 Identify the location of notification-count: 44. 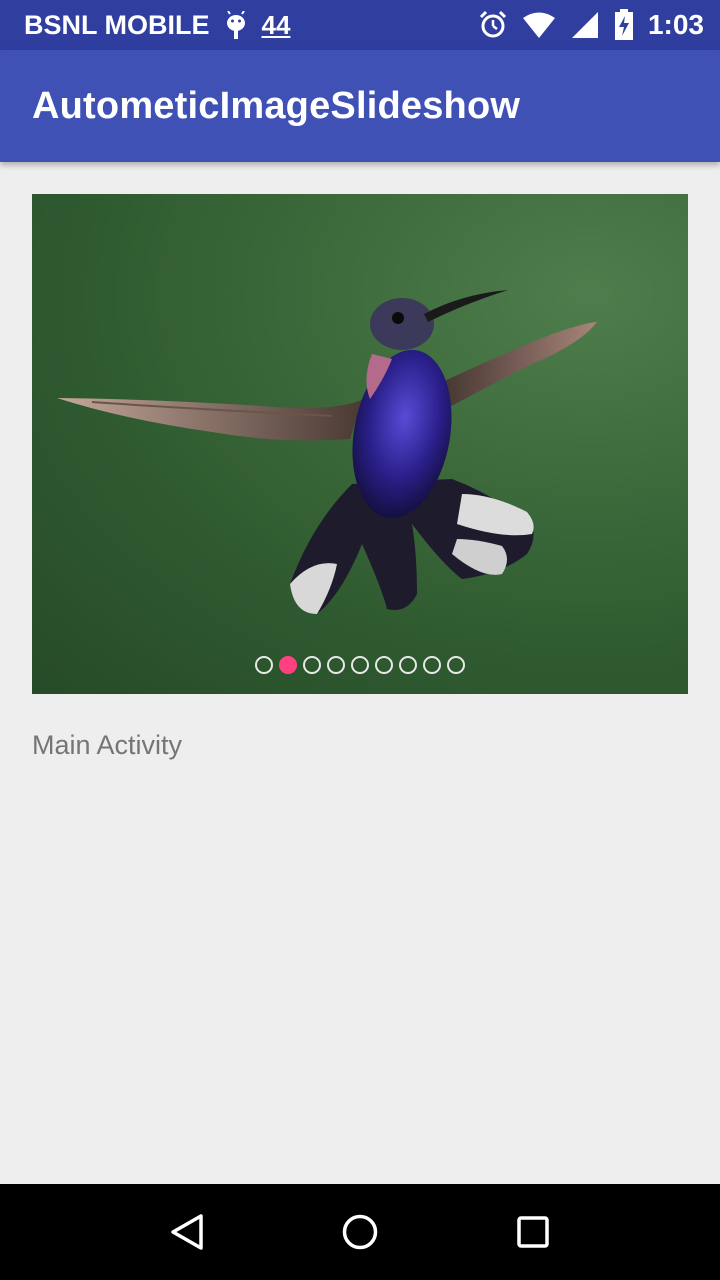
(276, 24).